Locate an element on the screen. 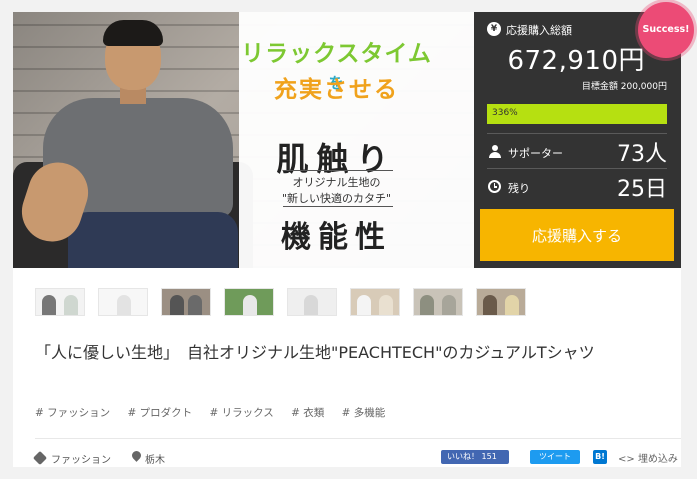  tag-link: # リラックス is located at coordinates (241, 413).